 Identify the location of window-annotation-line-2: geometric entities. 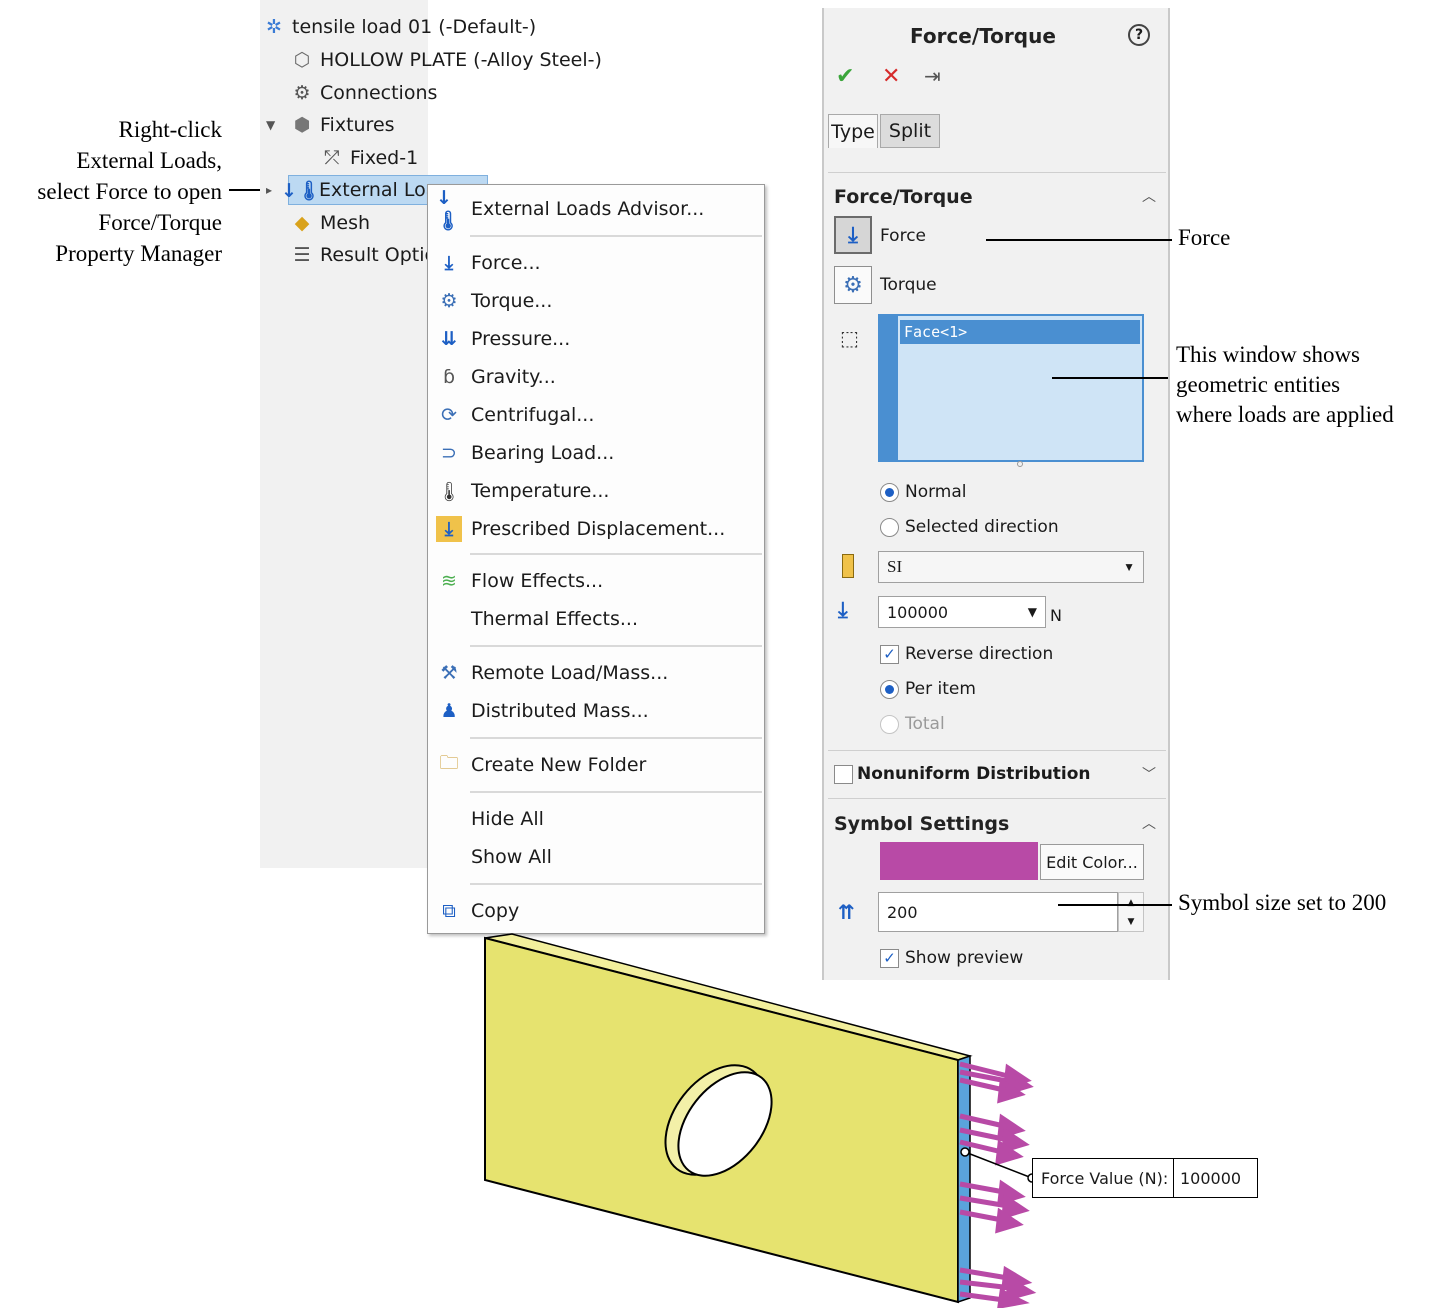
(1258, 384).